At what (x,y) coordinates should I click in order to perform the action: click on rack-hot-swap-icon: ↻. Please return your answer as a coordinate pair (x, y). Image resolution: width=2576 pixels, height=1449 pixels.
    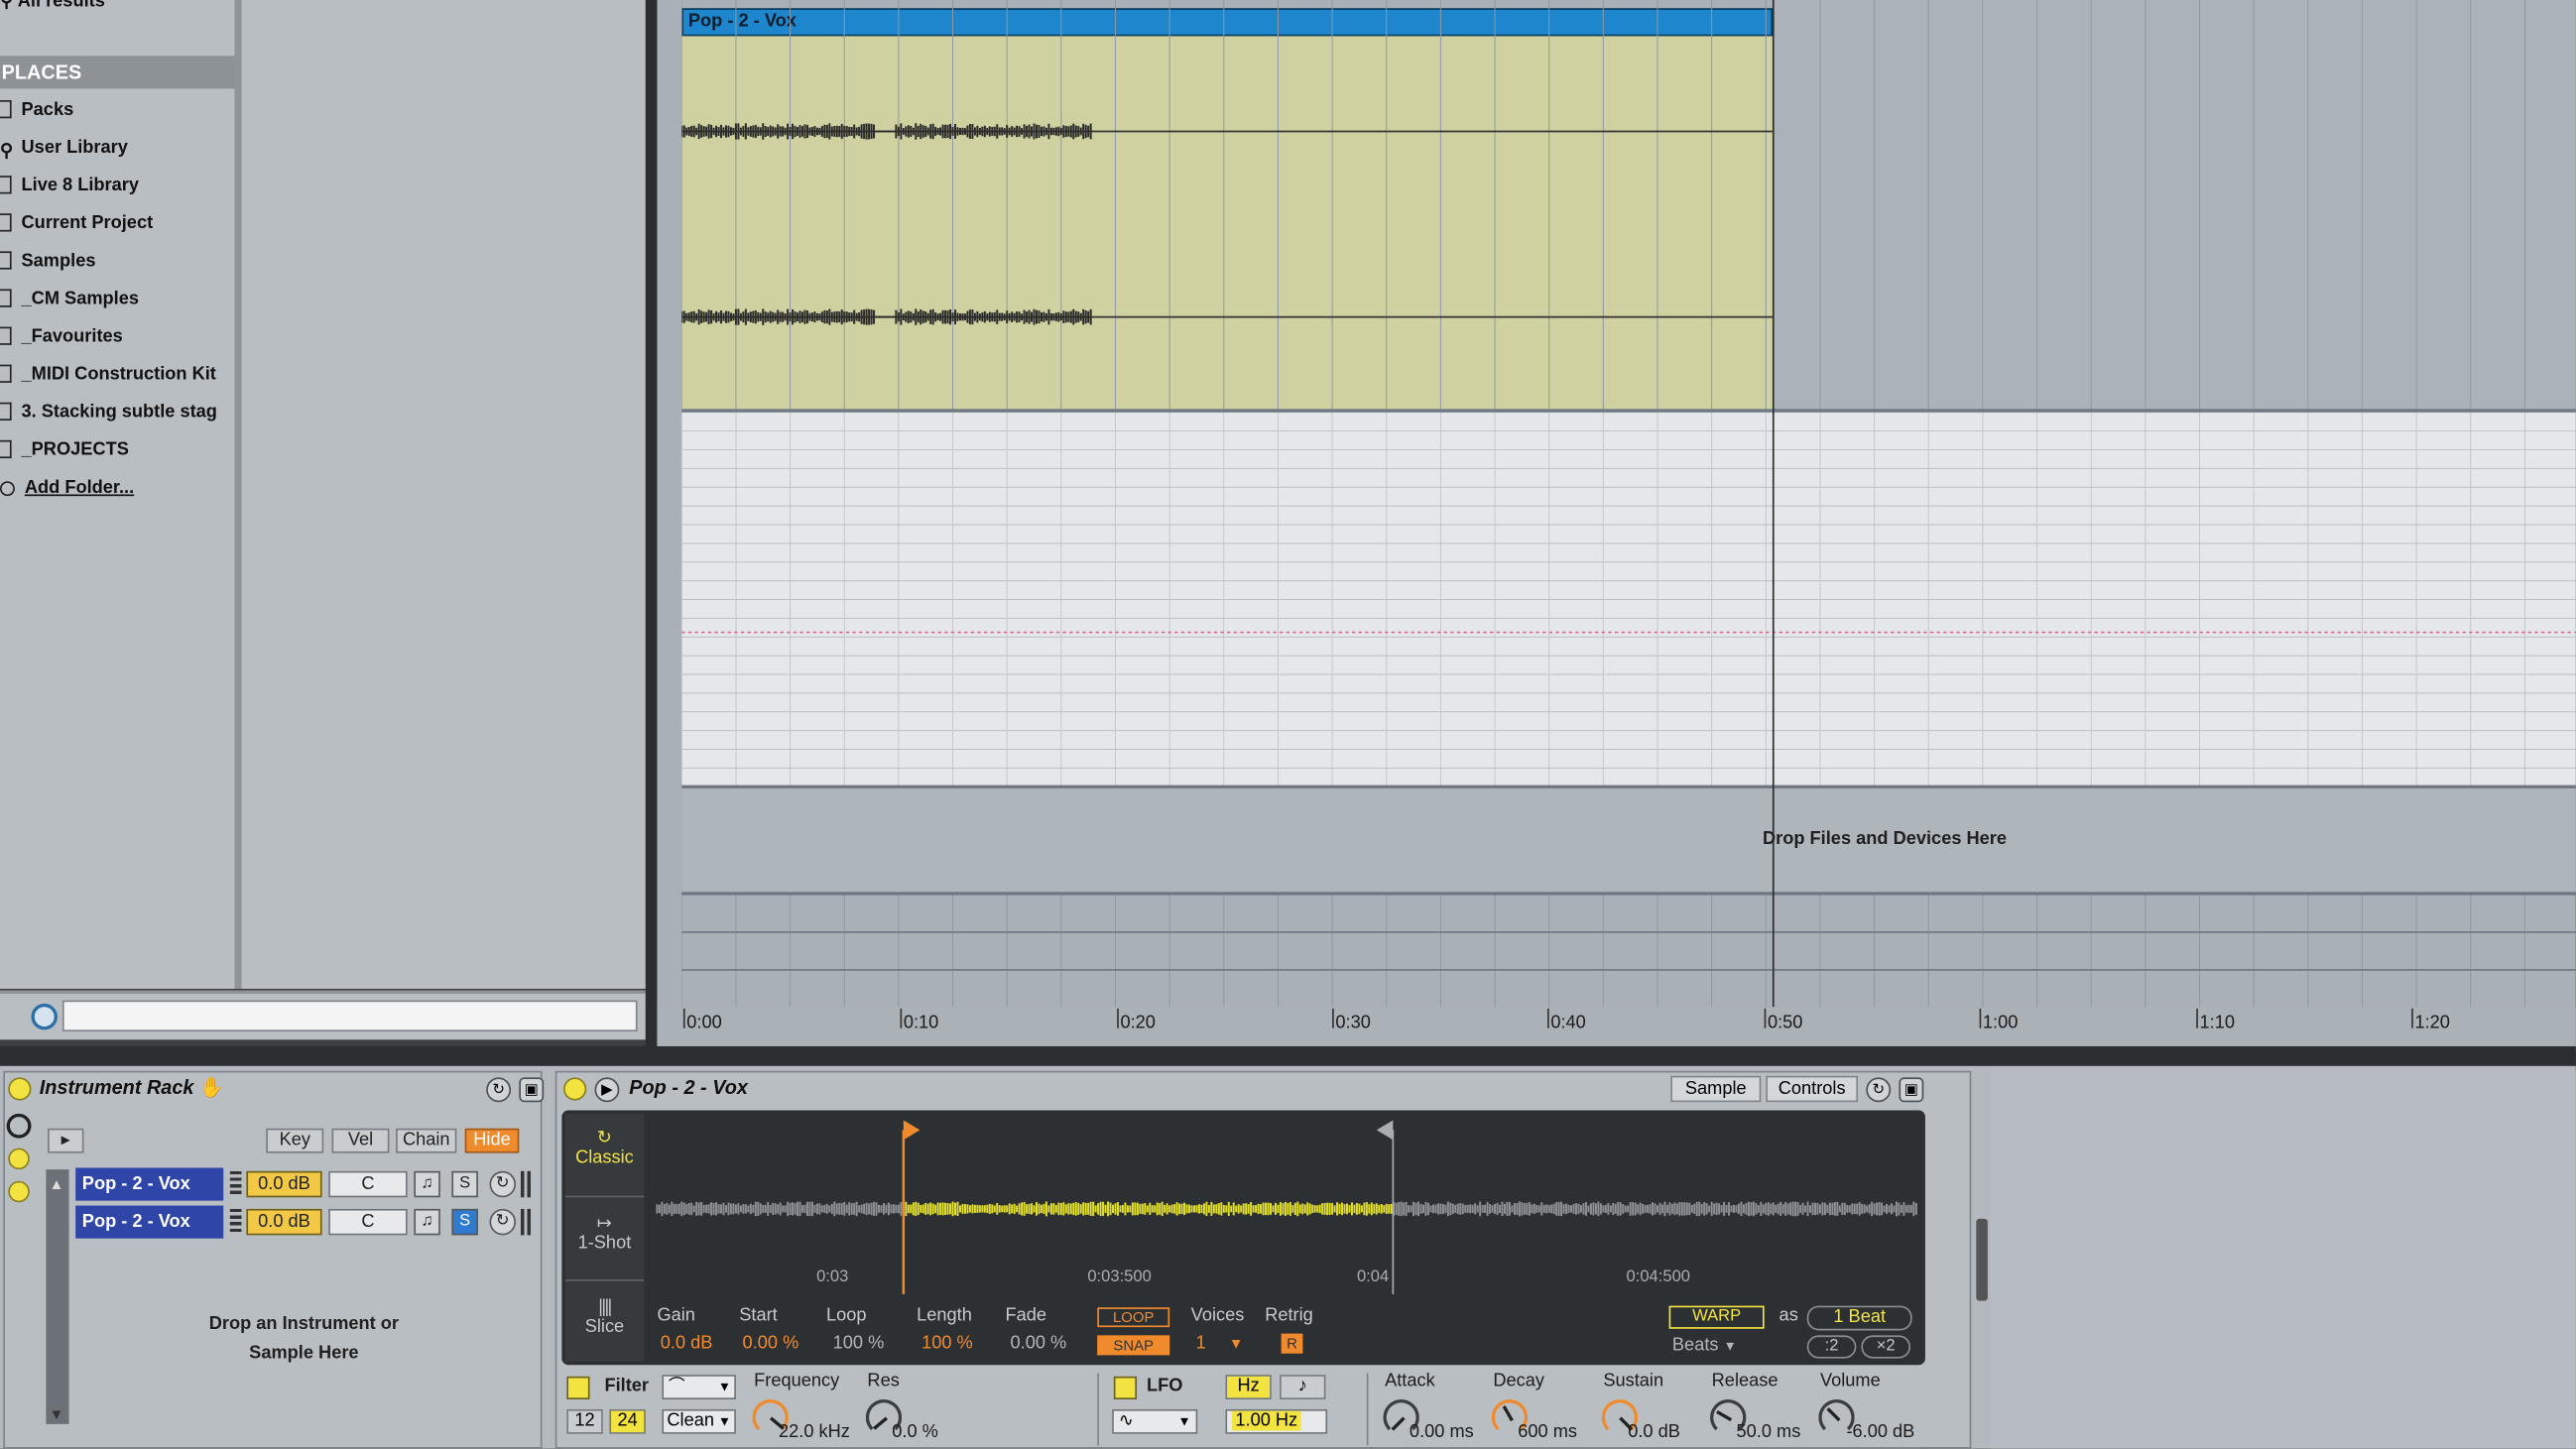
    Looking at the image, I should click on (499, 1090).